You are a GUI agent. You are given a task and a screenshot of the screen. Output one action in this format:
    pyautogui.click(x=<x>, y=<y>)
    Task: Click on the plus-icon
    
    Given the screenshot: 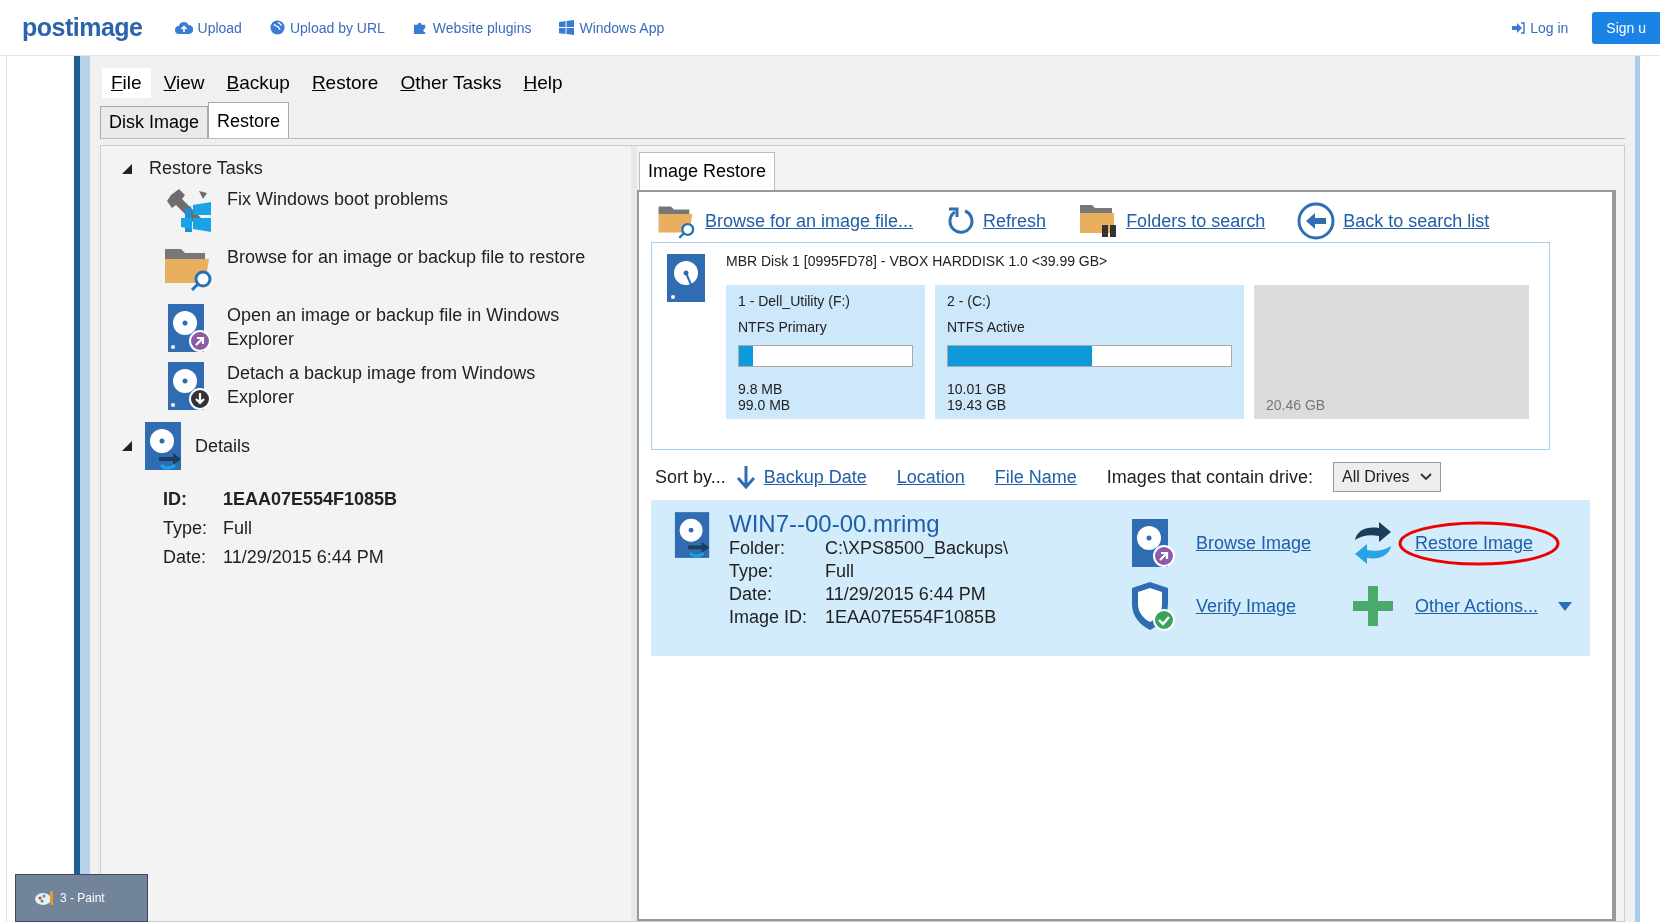 What is the action you would take?
    pyautogui.click(x=1372, y=606)
    